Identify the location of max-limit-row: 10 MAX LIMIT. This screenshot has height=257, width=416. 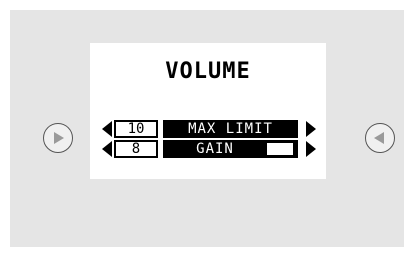
(208, 129).